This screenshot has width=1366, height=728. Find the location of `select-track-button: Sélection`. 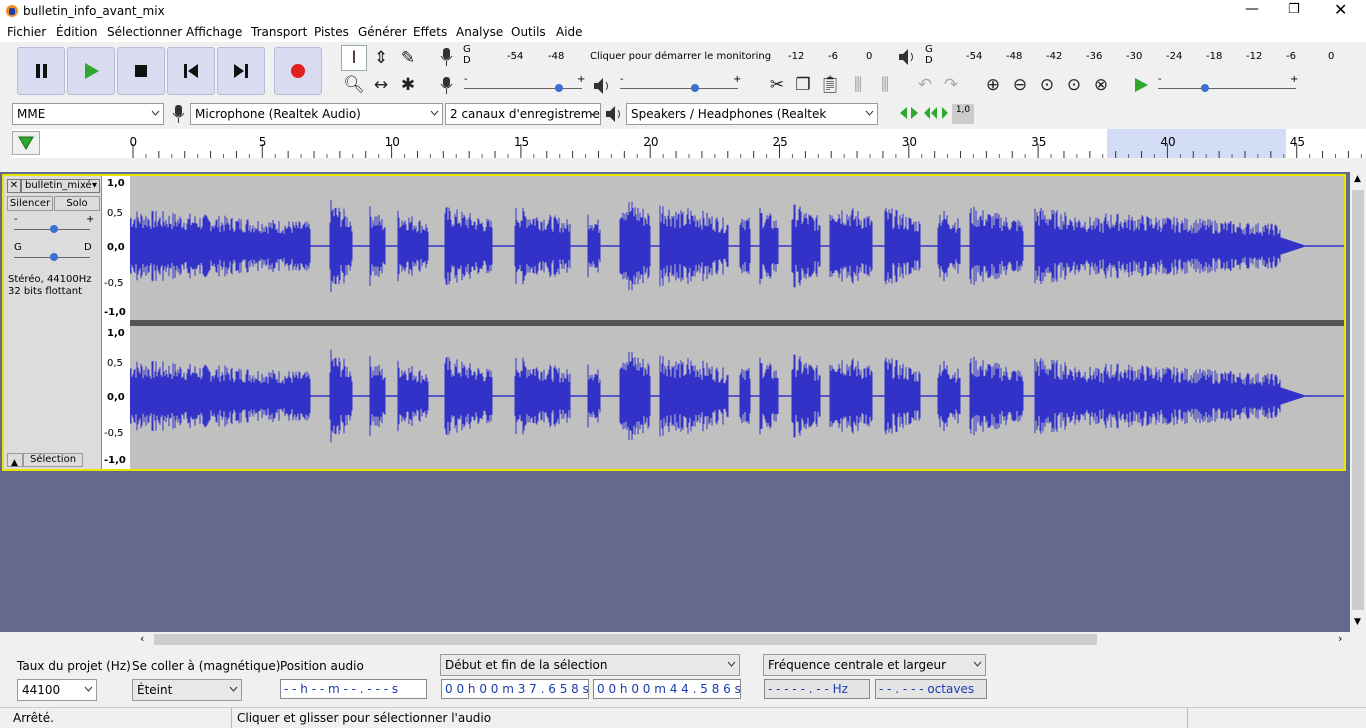

select-track-button: Sélection is located at coordinates (53, 460).